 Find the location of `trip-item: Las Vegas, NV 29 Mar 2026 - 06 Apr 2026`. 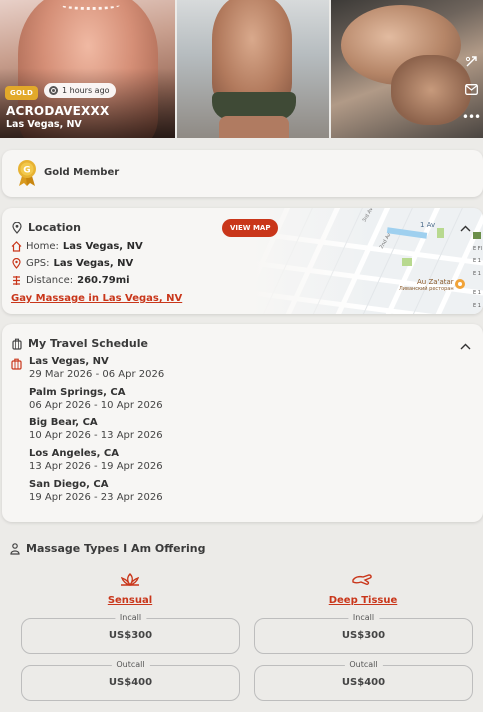

trip-item: Las Vegas, NV 29 Mar 2026 - 06 Apr 2026 is located at coordinates (96, 368).